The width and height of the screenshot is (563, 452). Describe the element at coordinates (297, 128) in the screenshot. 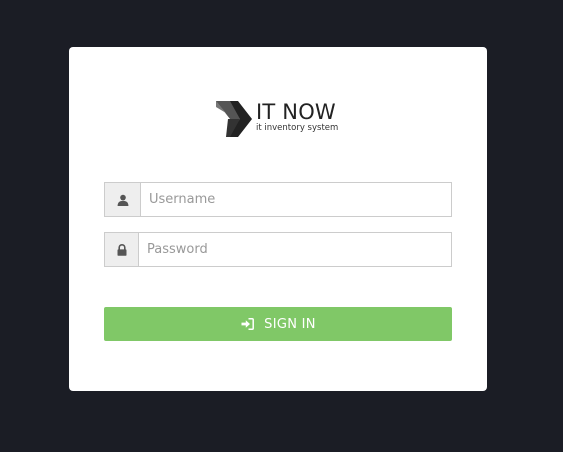

I see `brand-tagline: it inventory system` at that location.